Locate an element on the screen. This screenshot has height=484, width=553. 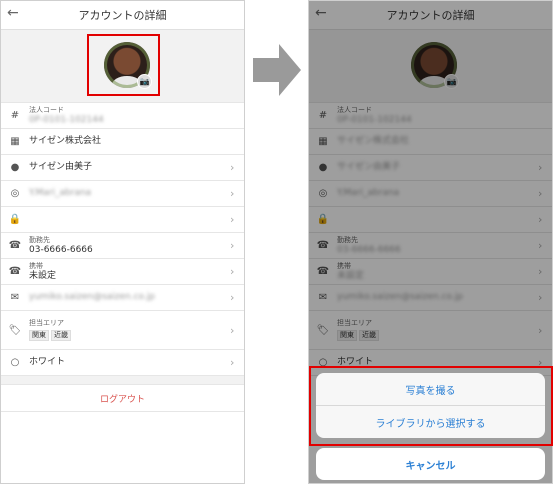
cancel-sheet: キャンセル is located at coordinates (430, 464).